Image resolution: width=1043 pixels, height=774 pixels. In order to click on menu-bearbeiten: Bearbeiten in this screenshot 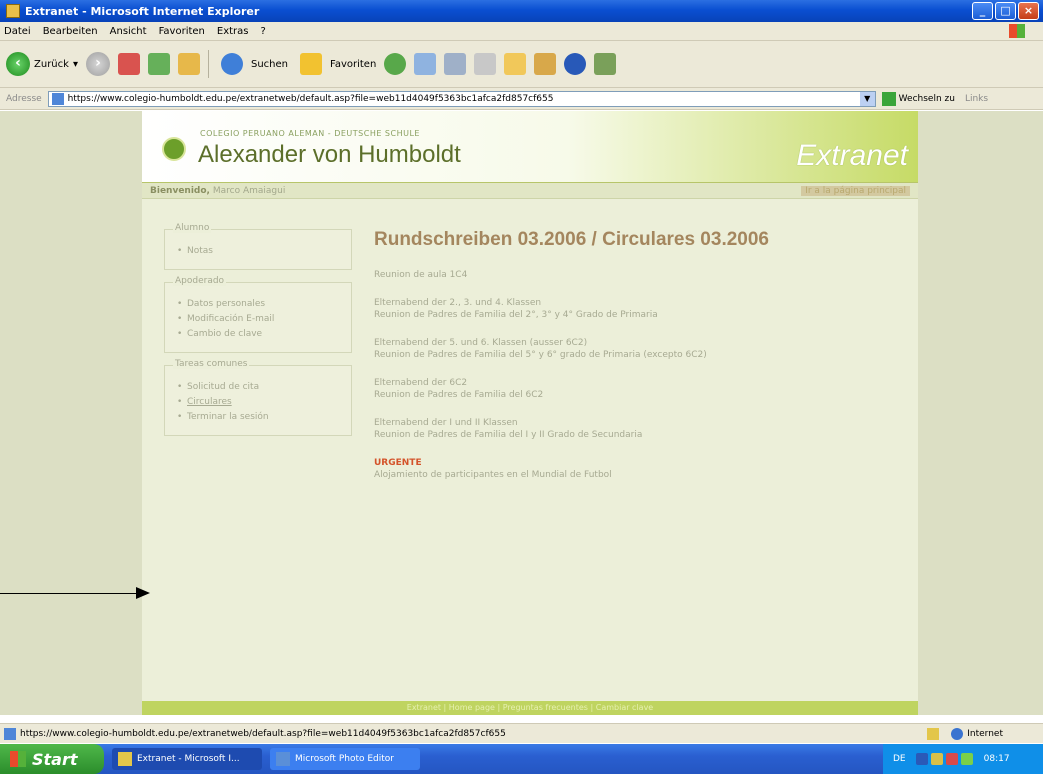, I will do `click(70, 31)`.